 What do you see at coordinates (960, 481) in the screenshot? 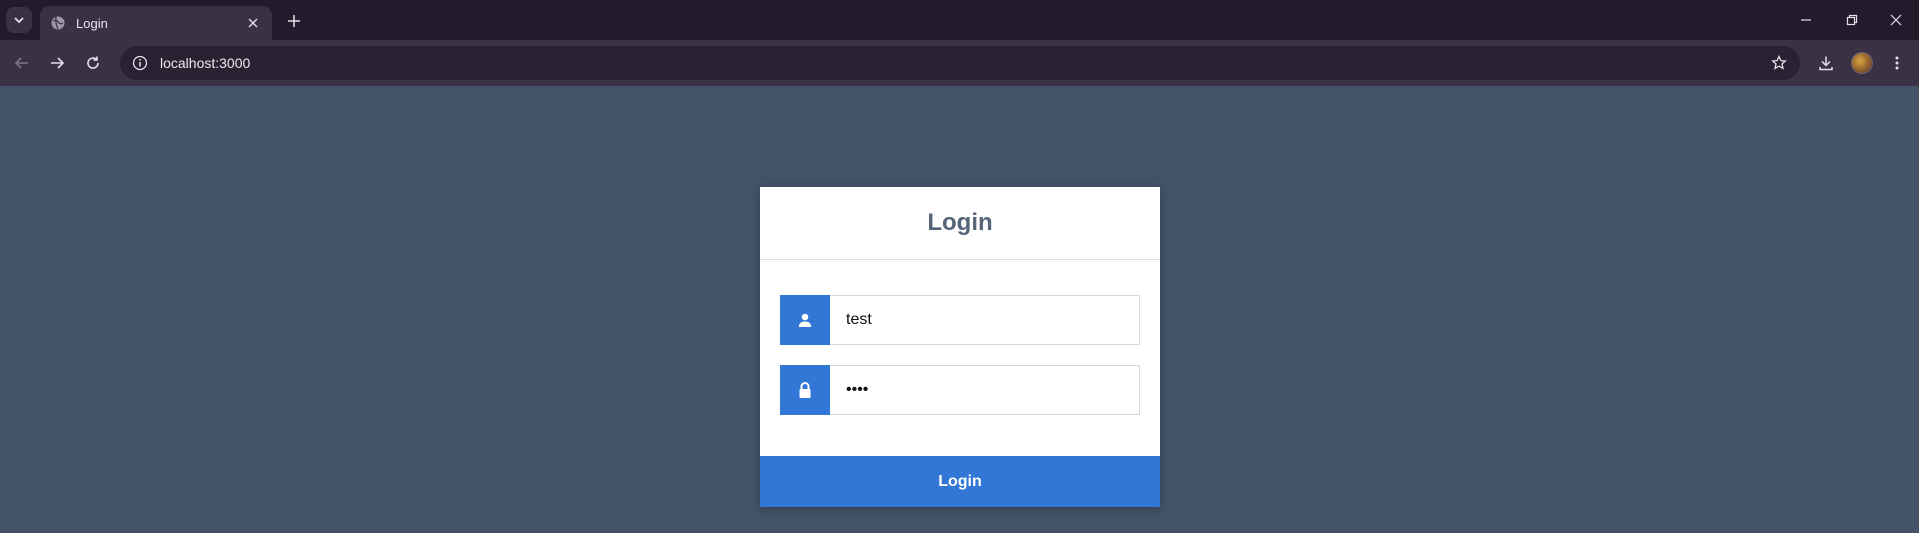
I see `login-button: Login` at bounding box center [960, 481].